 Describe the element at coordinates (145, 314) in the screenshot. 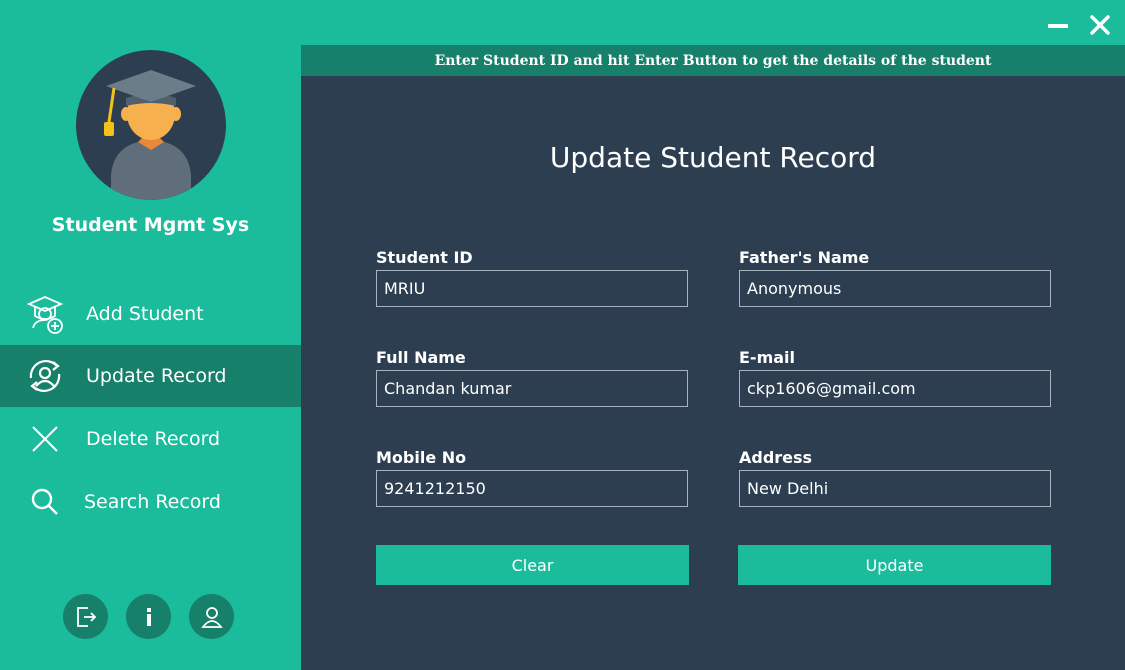

I see `sidebar-item-label: Add Student` at that location.